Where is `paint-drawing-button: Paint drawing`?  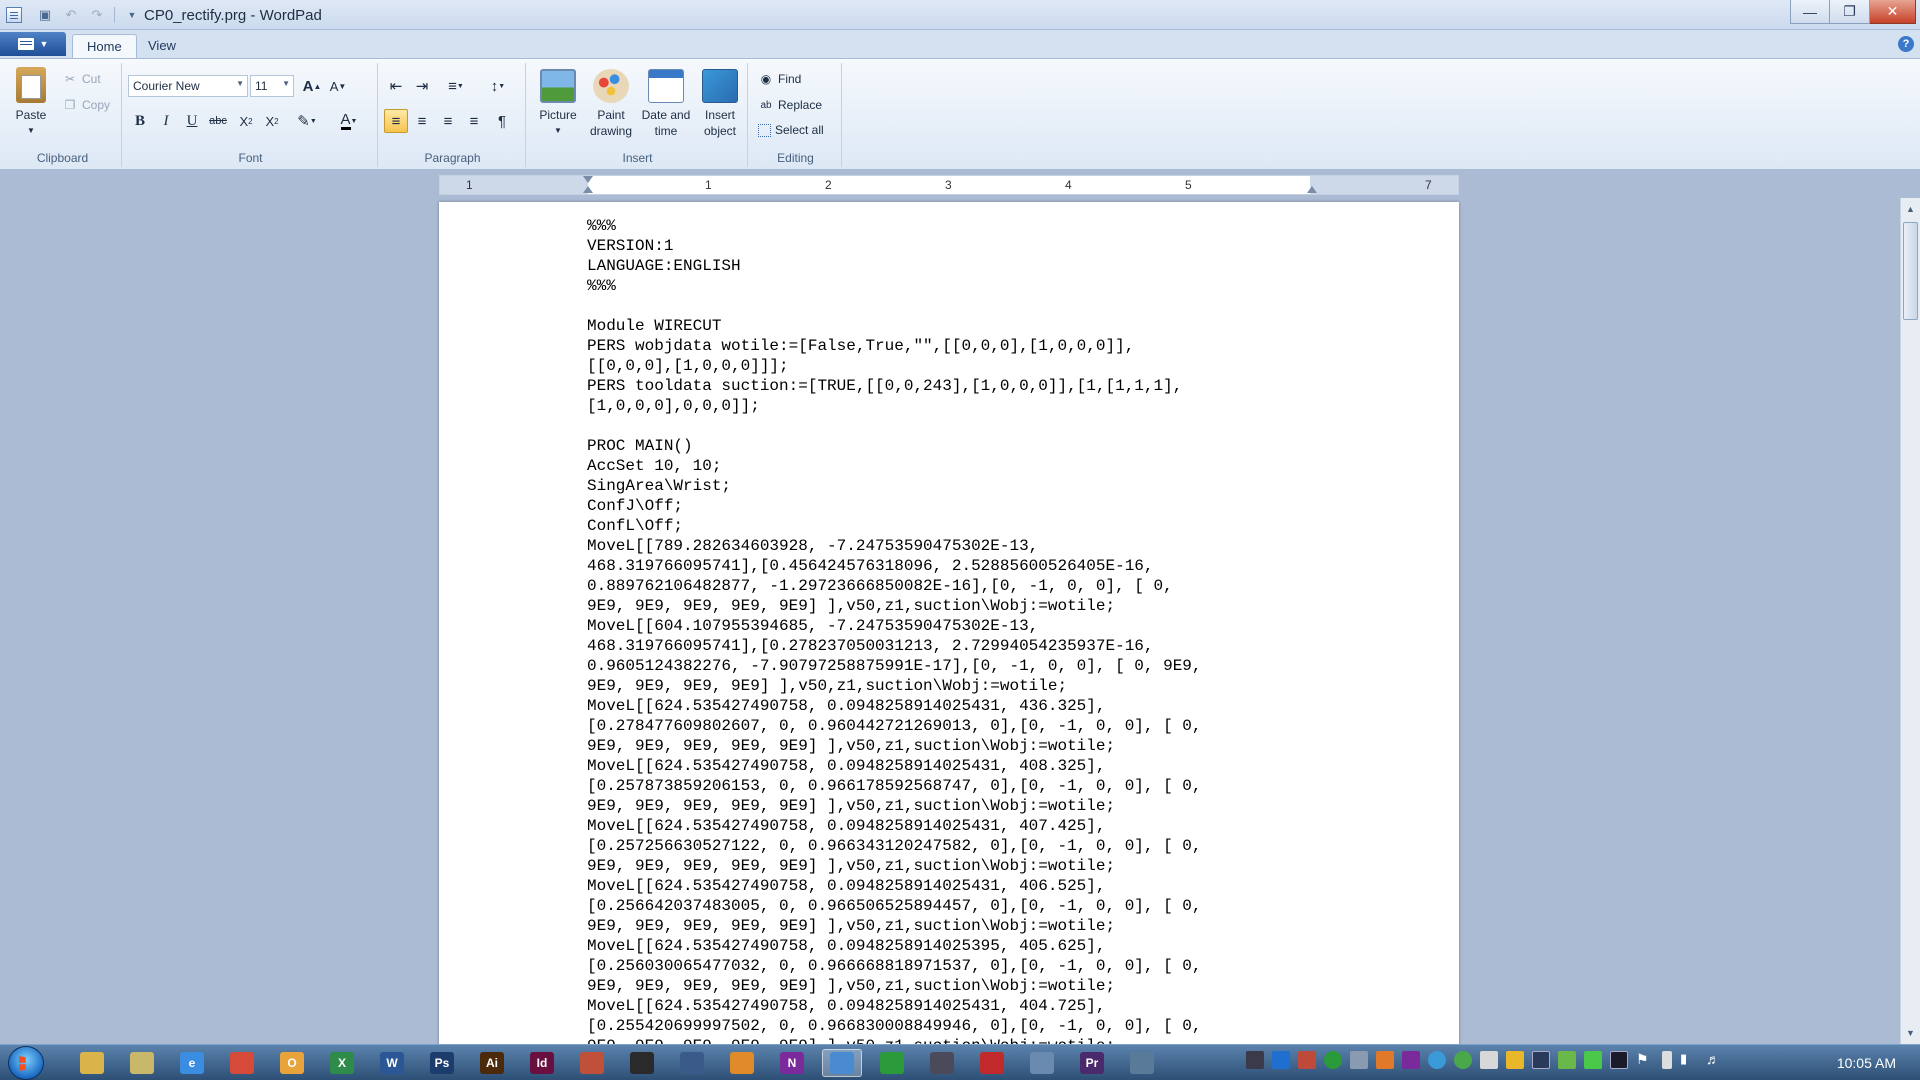 paint-drawing-button: Paint drawing is located at coordinates (611, 104).